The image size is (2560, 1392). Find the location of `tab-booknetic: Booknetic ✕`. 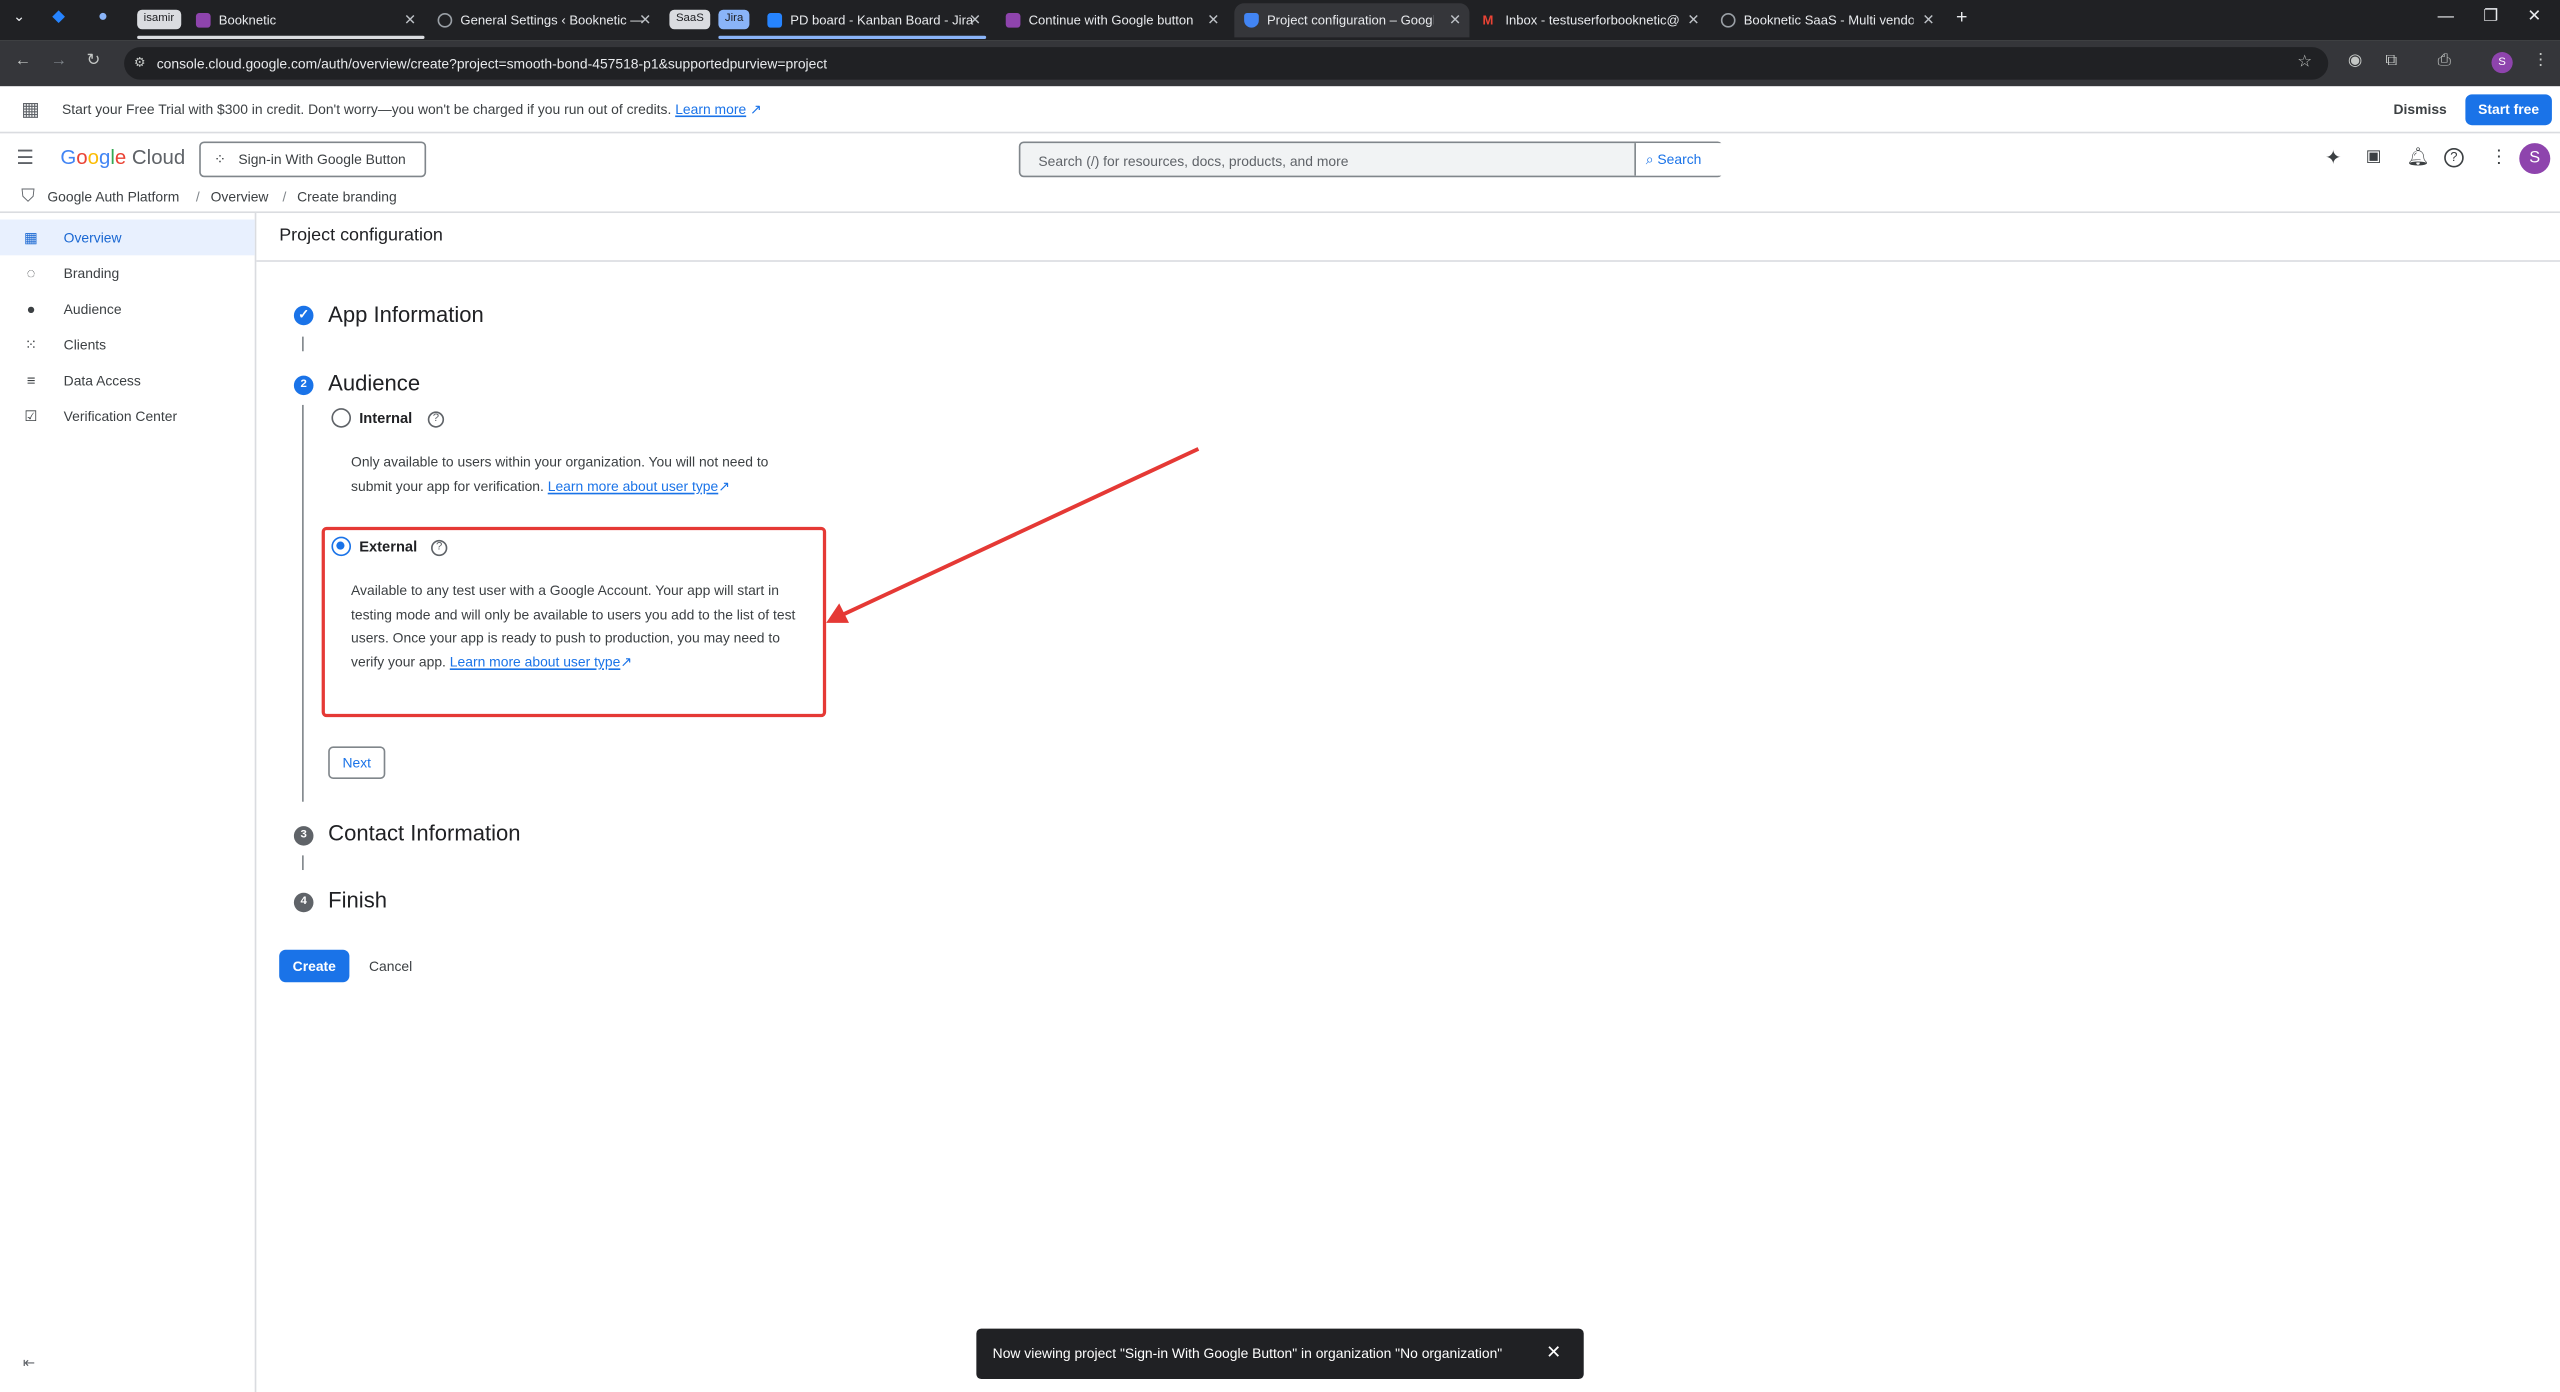

tab-booknetic: Booknetic ✕ is located at coordinates (305, 20).